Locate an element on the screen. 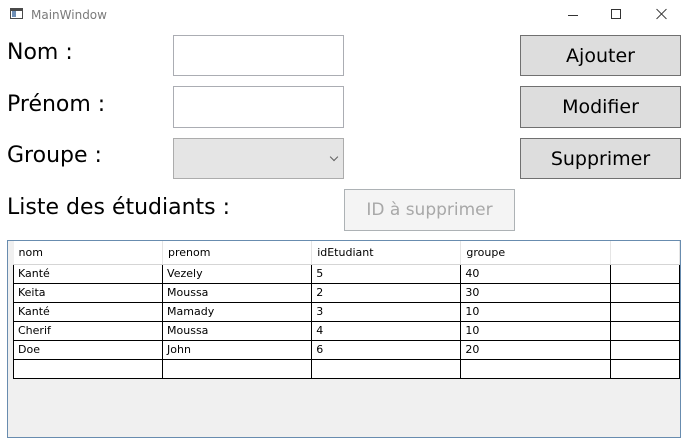 Image resolution: width=683 pixels, height=441 pixels. table-header-row: nom prenom idEtudiant groupe is located at coordinates (346, 253).